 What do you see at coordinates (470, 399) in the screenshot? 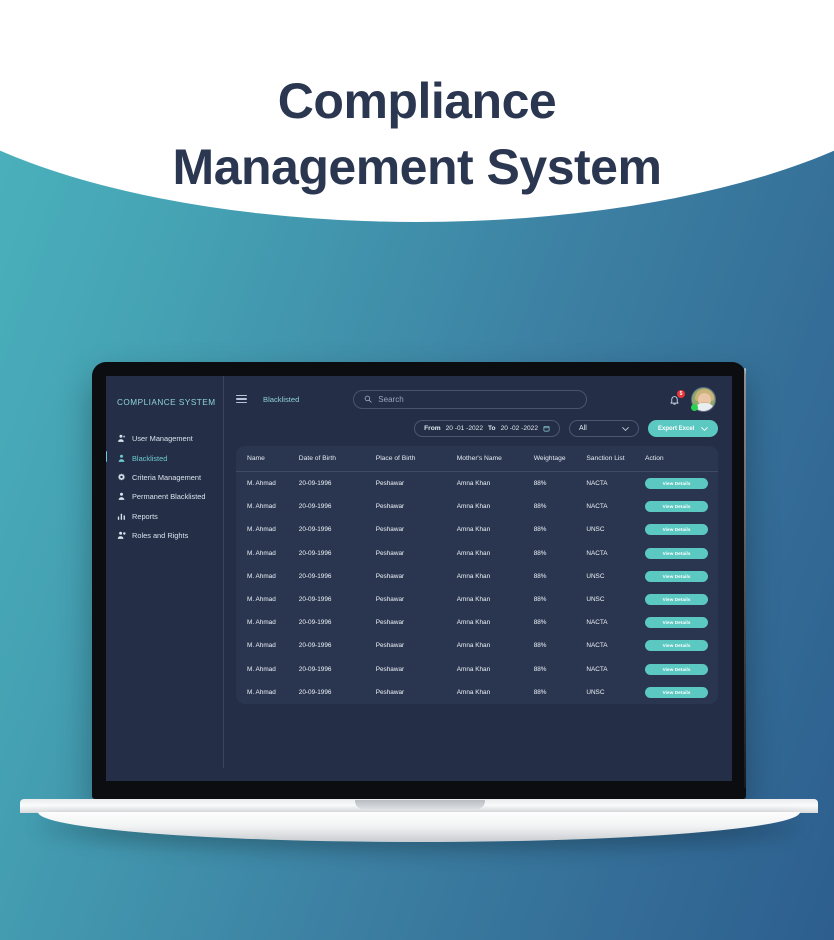
I see `search-input: Search` at bounding box center [470, 399].